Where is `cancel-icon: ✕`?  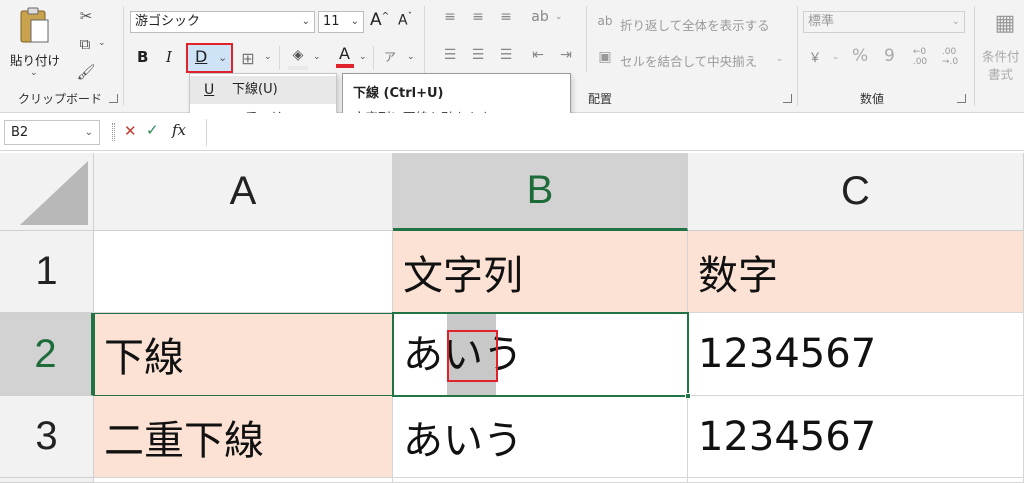 cancel-icon: ✕ is located at coordinates (130, 131).